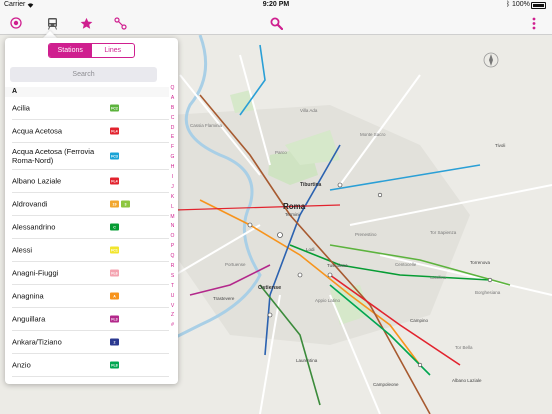  I want to click on index-letter: K, so click(172, 198).